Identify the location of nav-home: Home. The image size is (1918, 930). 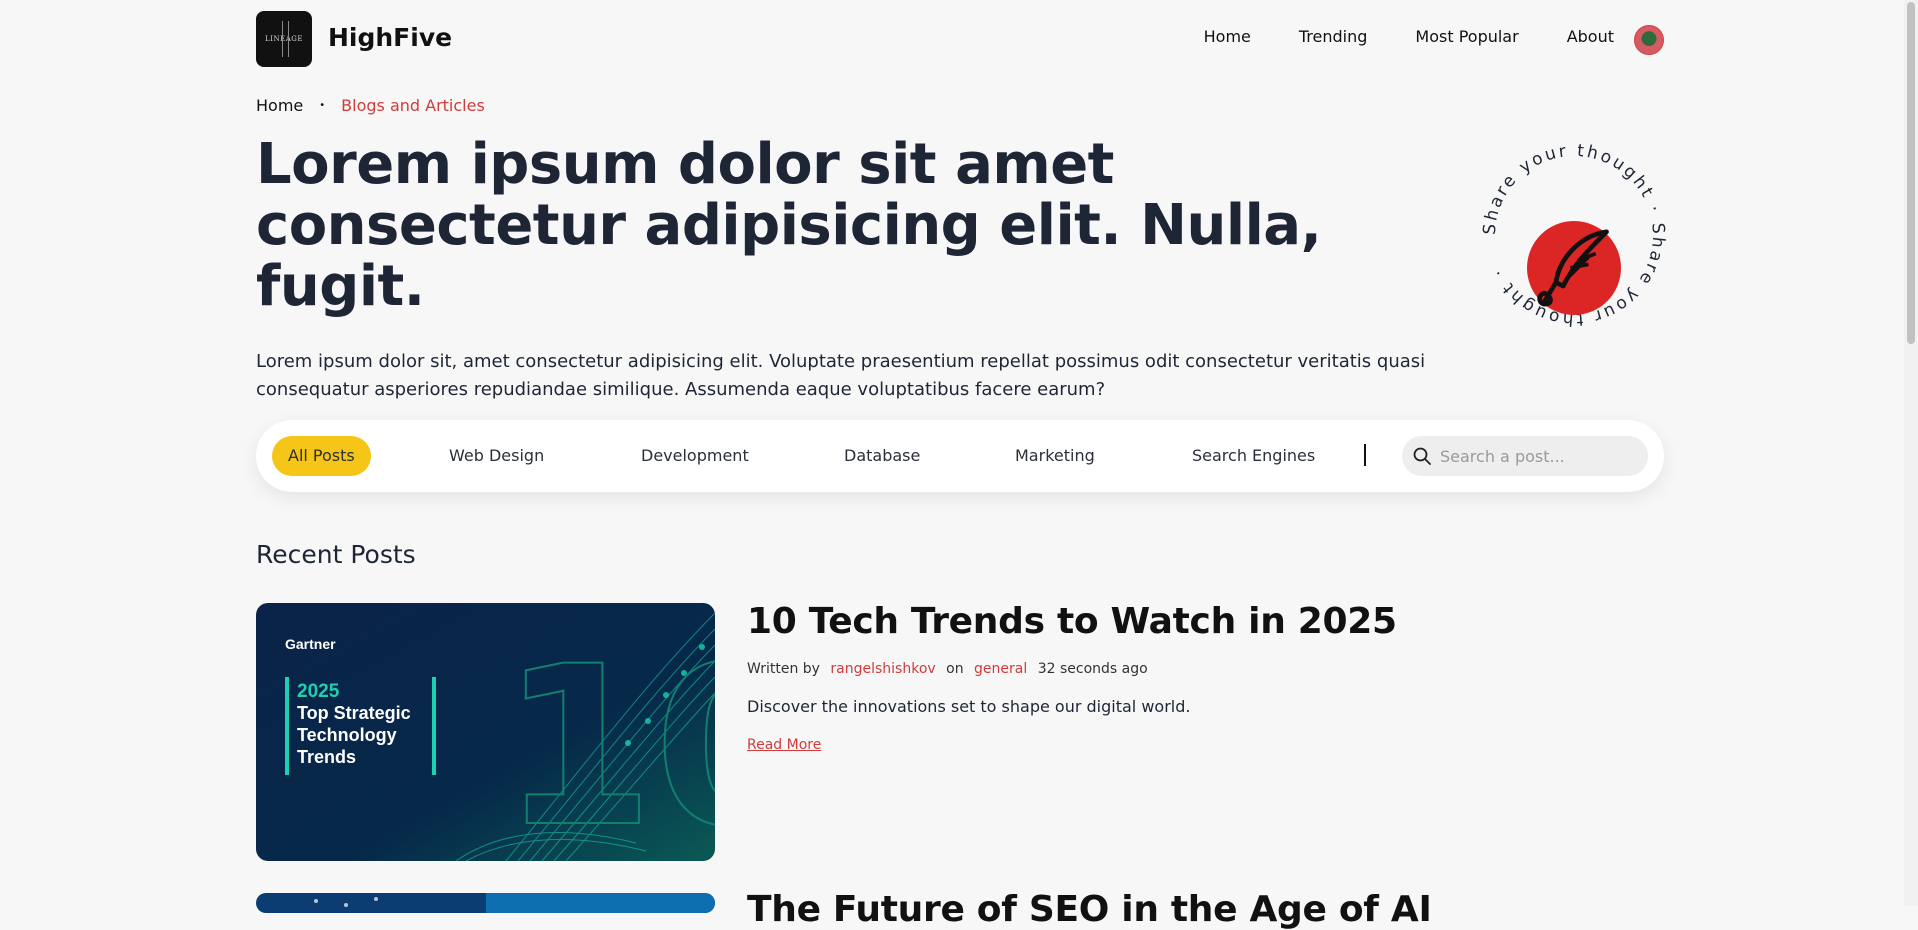
(1227, 36).